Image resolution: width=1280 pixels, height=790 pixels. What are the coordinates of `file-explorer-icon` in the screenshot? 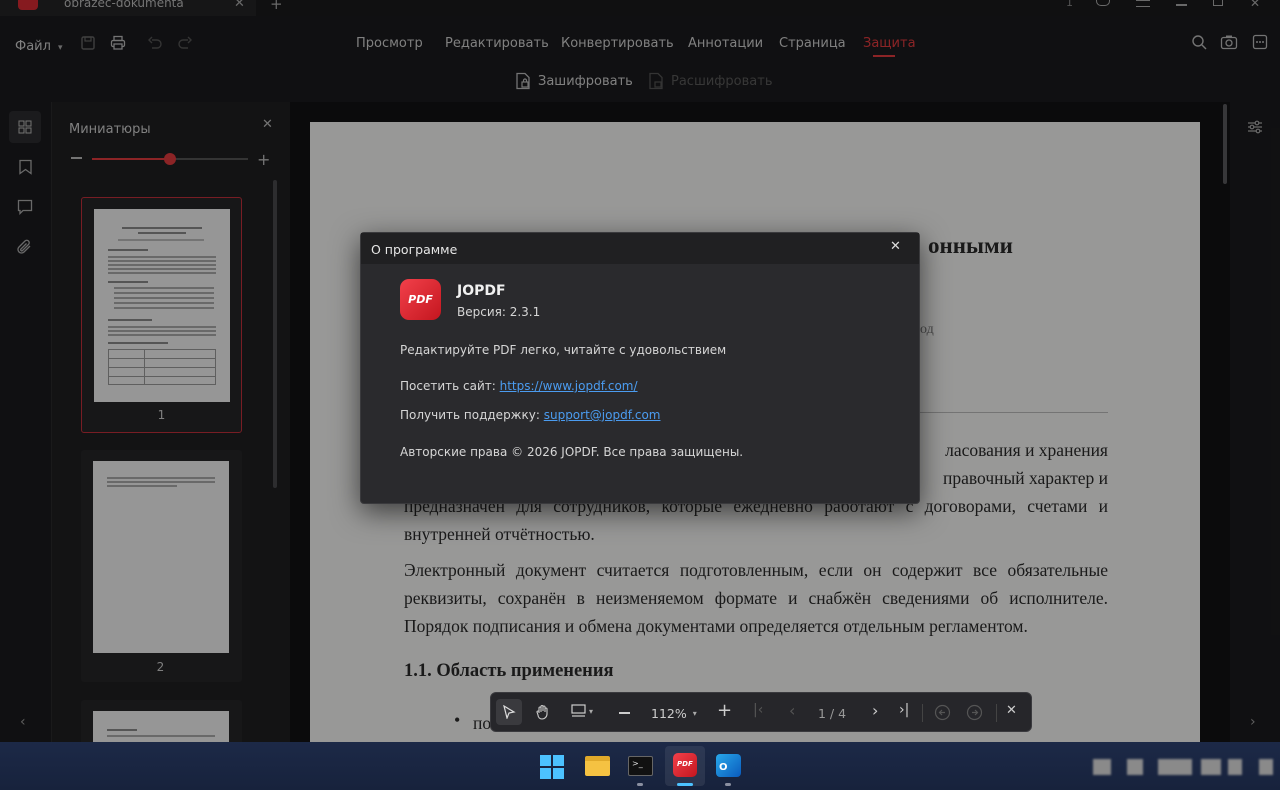 It's located at (597, 766).